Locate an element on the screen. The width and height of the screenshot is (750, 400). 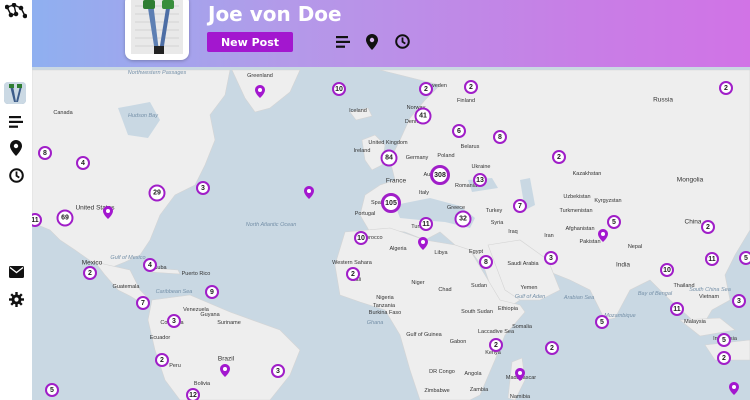
map-cluster-marker: 12 is located at coordinates (193, 394).